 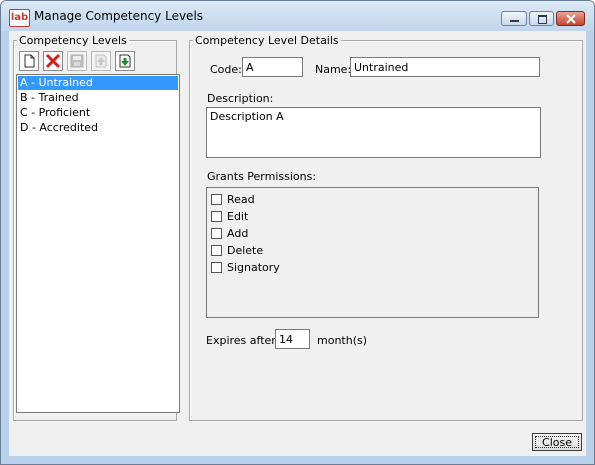 I want to click on close-x-icon, so click(x=571, y=19).